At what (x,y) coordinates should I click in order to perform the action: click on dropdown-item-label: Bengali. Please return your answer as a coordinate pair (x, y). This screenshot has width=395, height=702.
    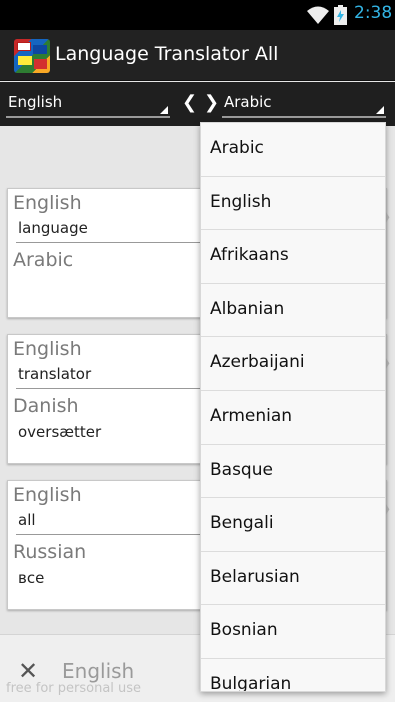
    Looking at the image, I should click on (242, 523).